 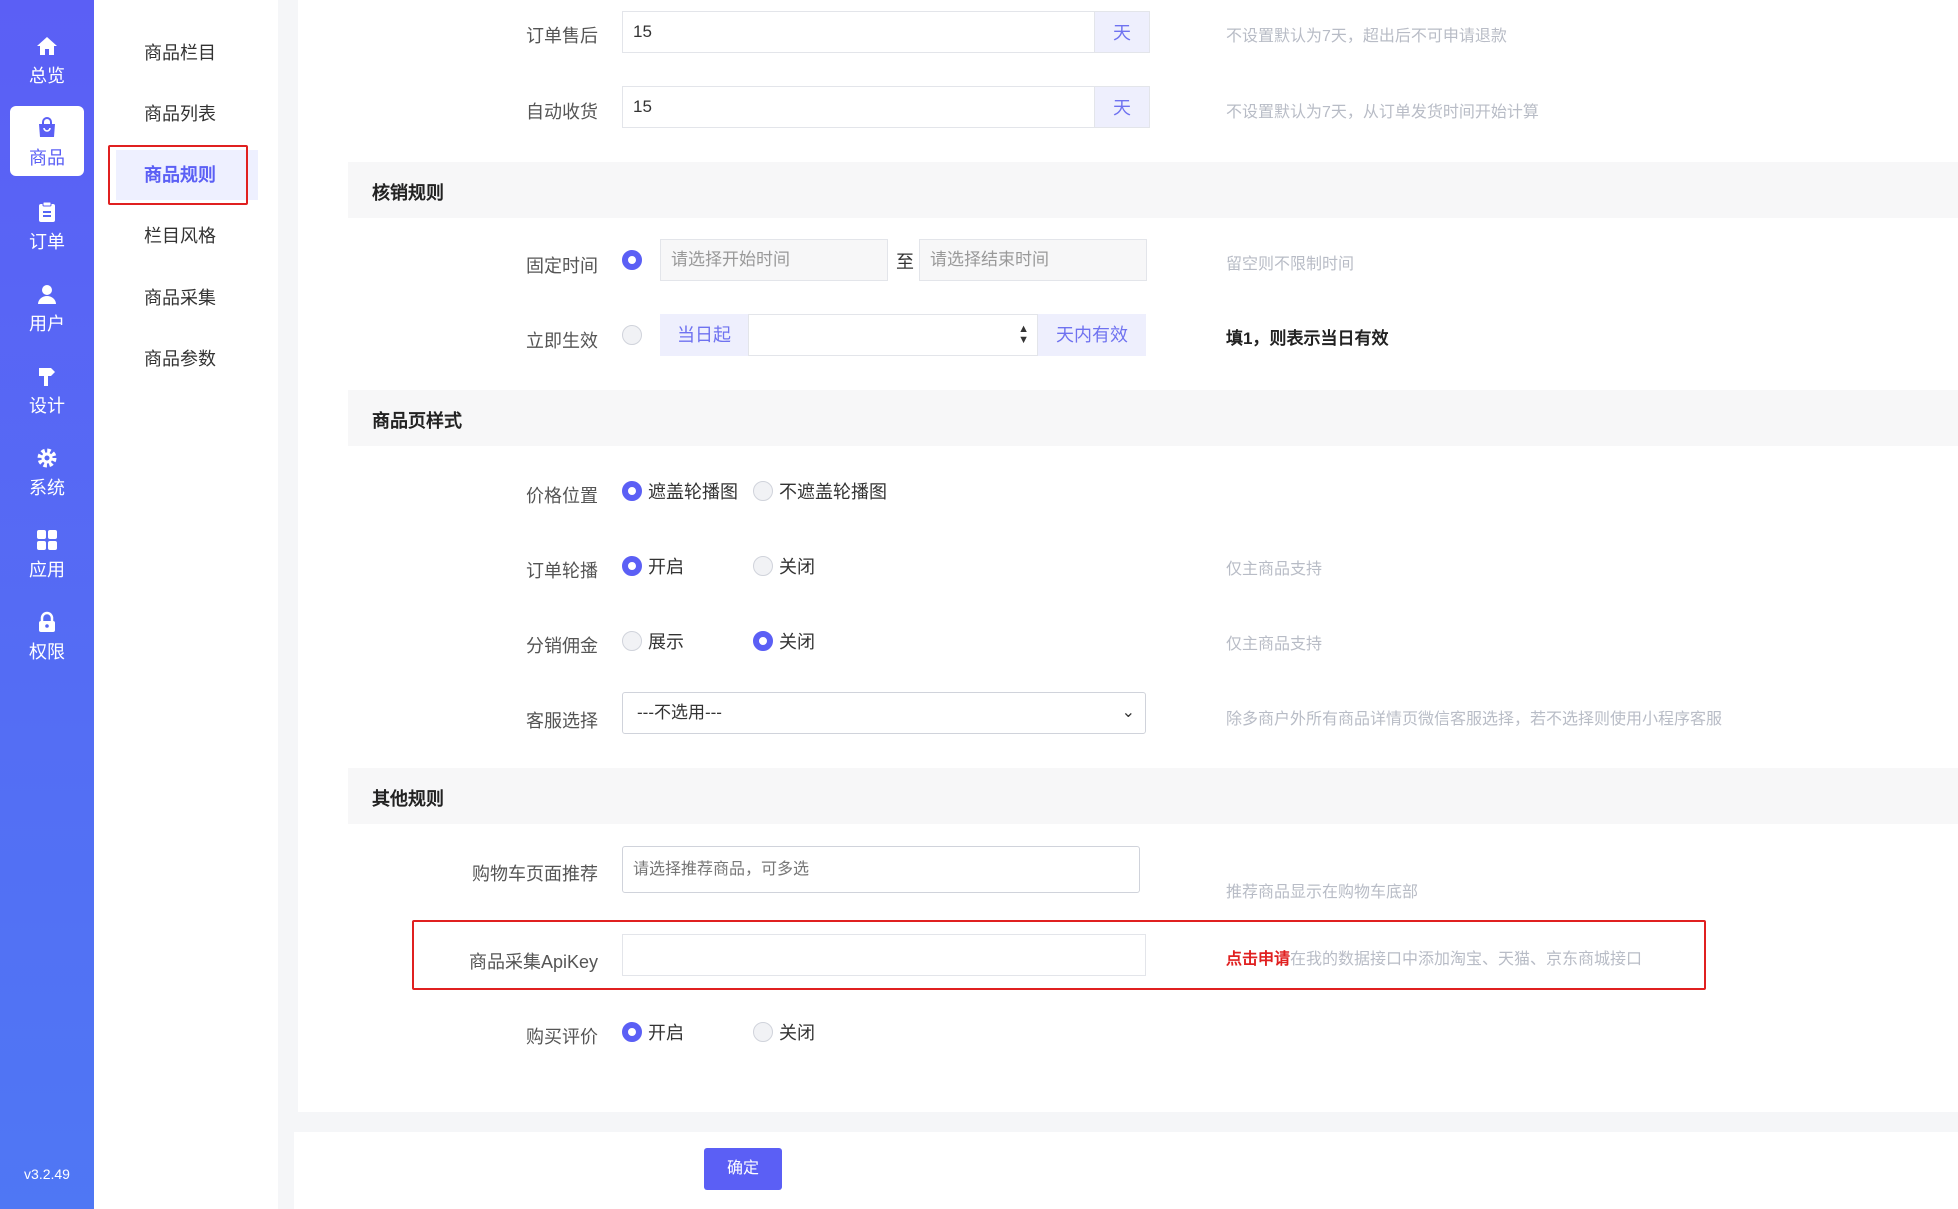 I want to click on nav-item-apps: 应用, so click(x=47, y=553).